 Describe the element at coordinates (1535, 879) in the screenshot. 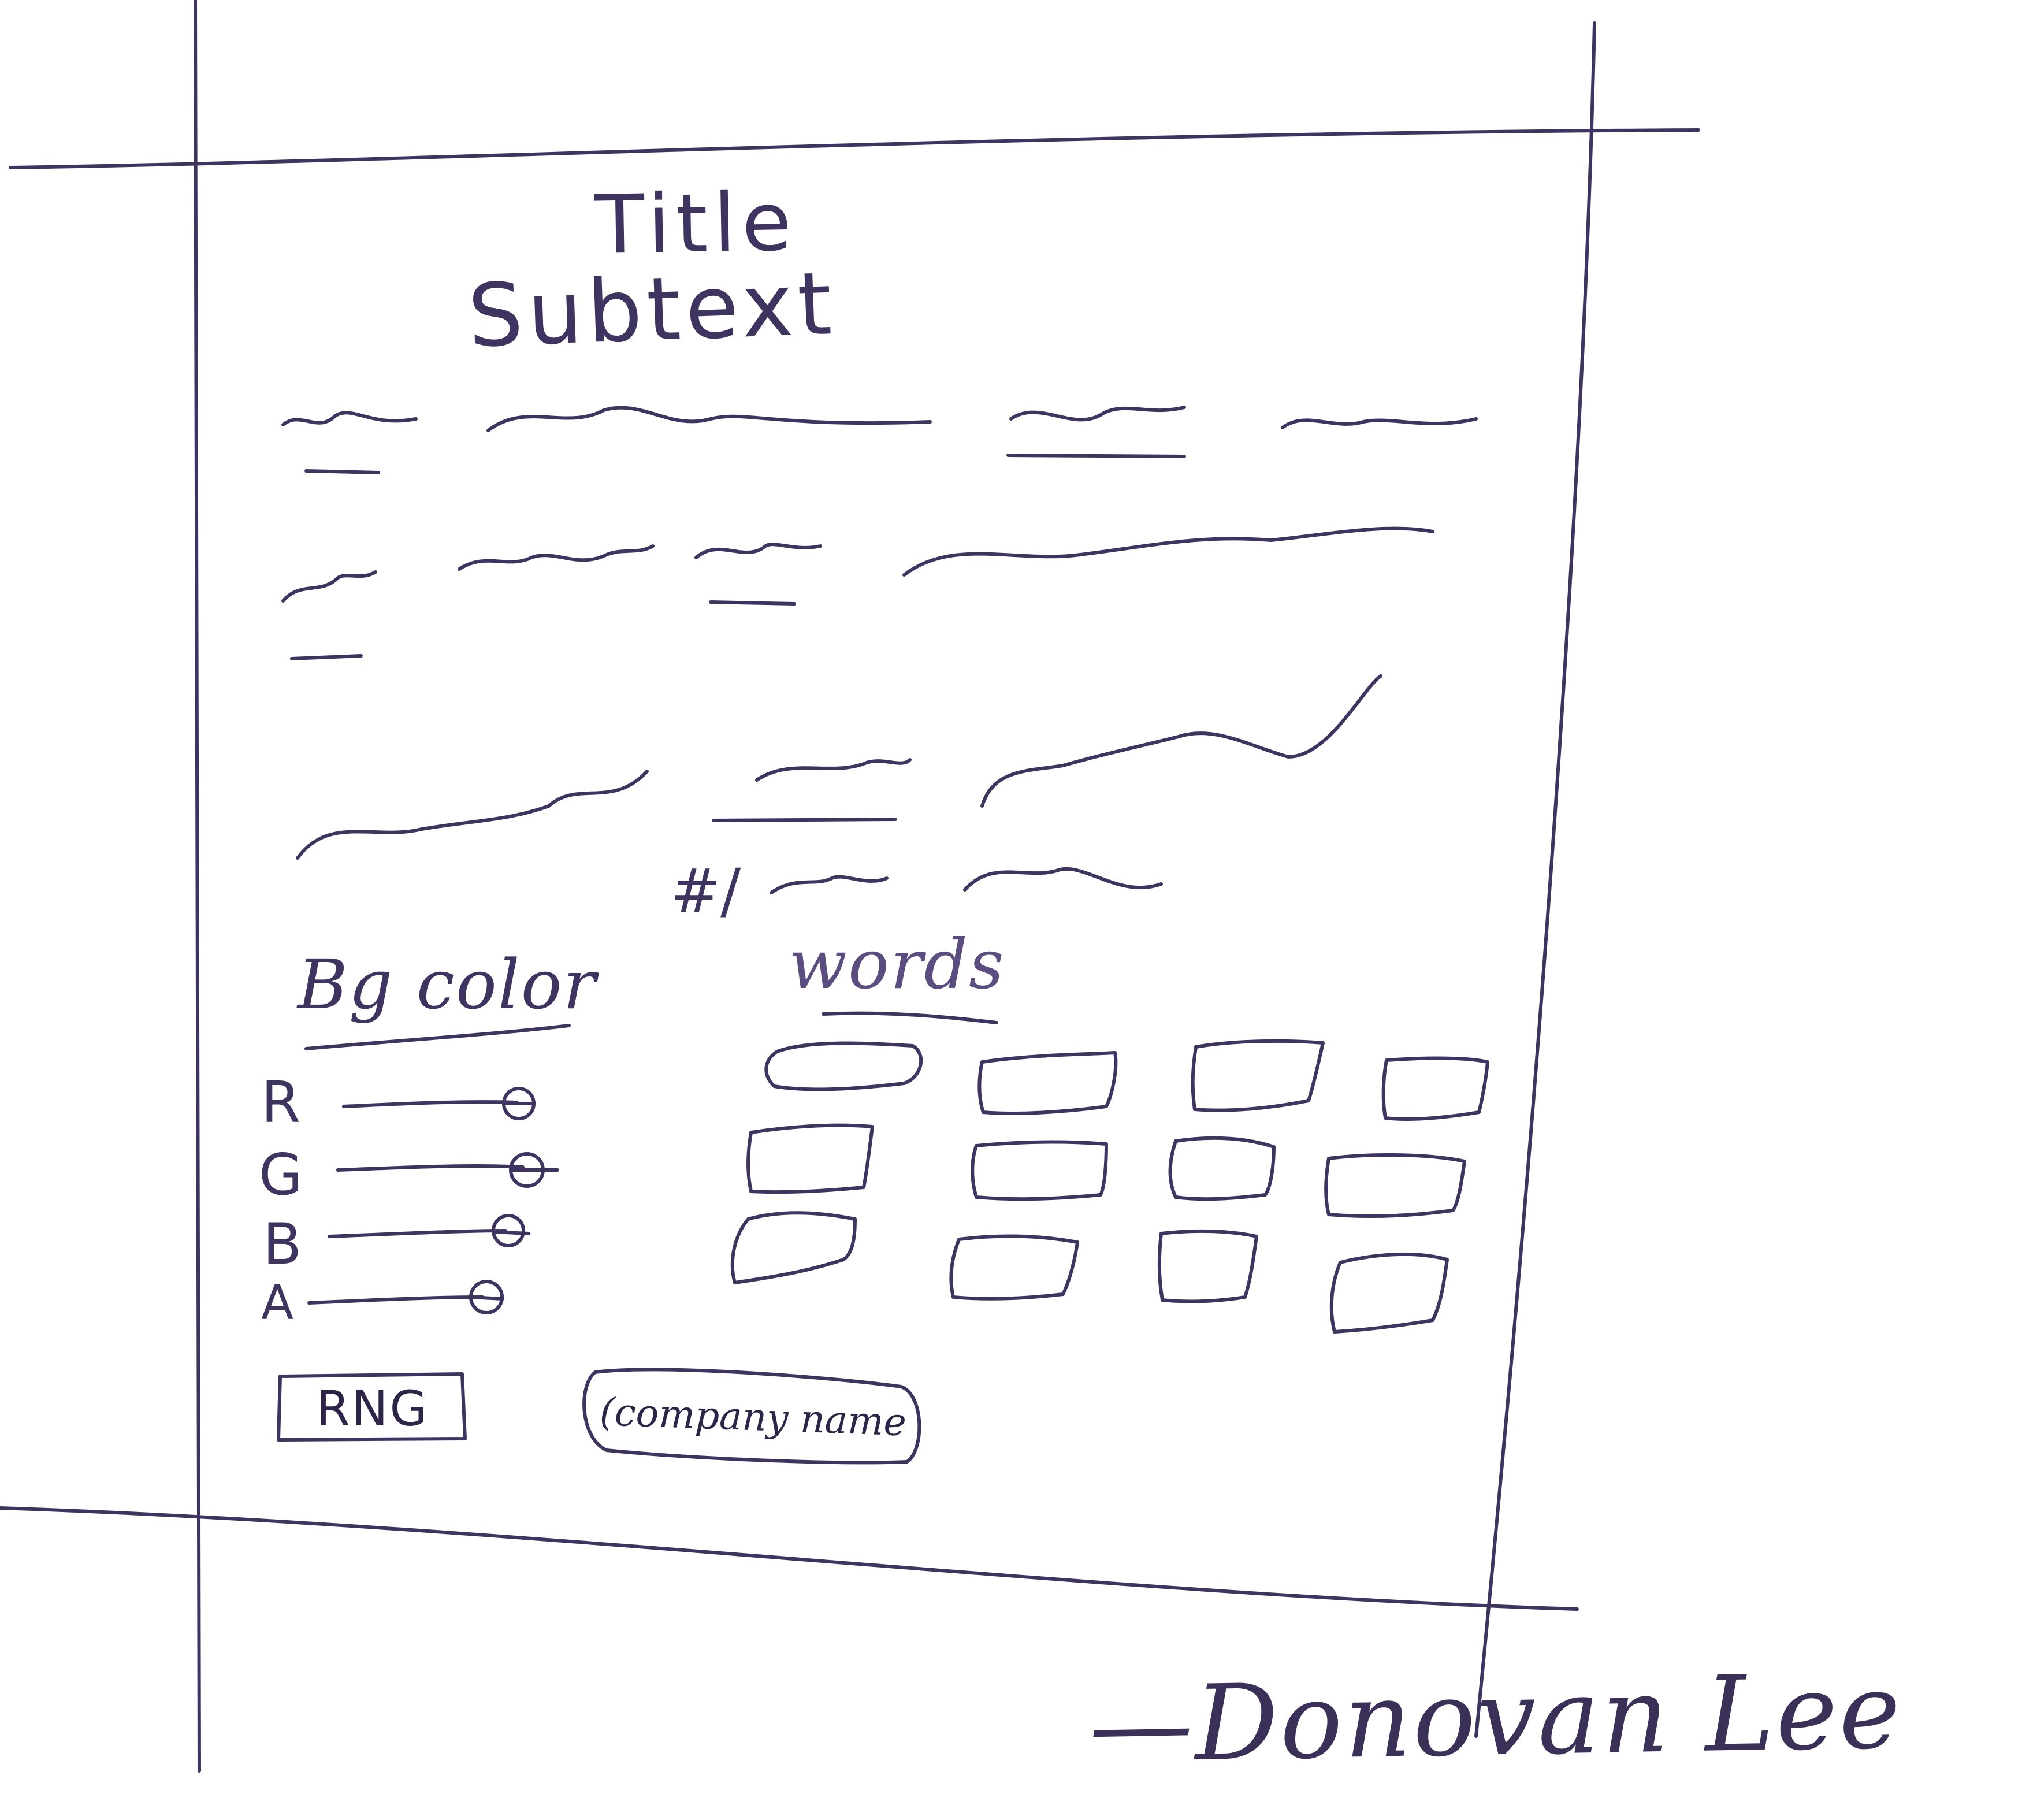

I see `frame-right-line` at that location.